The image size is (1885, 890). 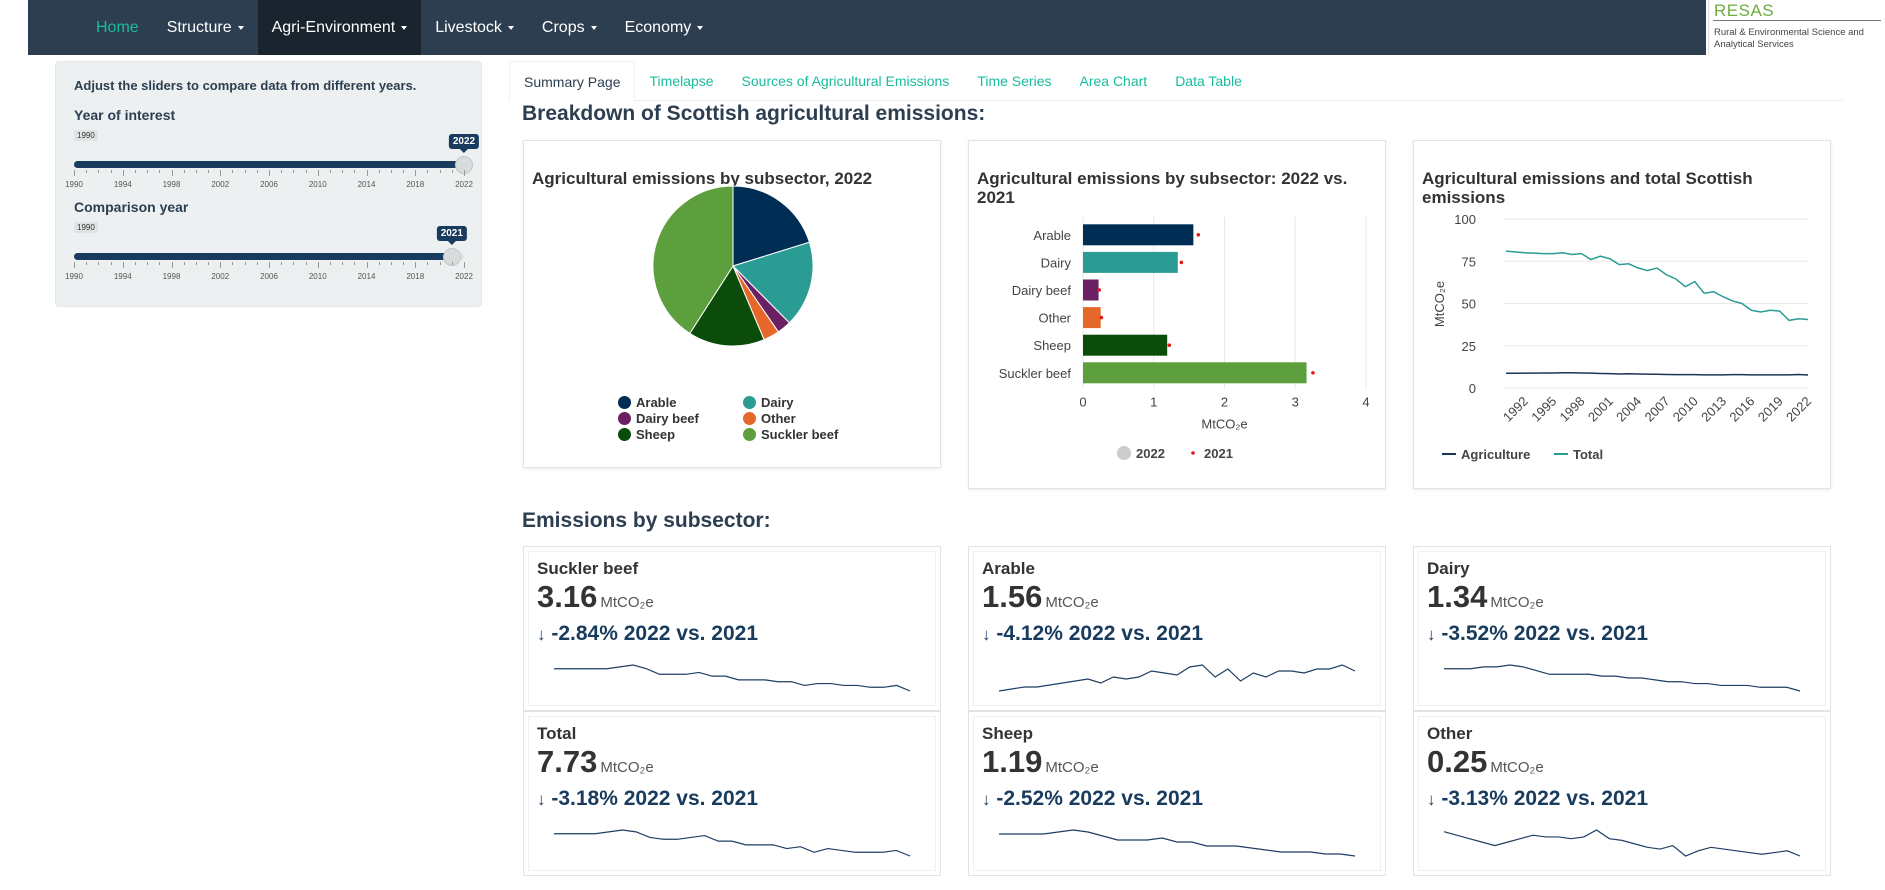 What do you see at coordinates (768, 402) in the screenshot?
I see `legend-item: Dairy` at bounding box center [768, 402].